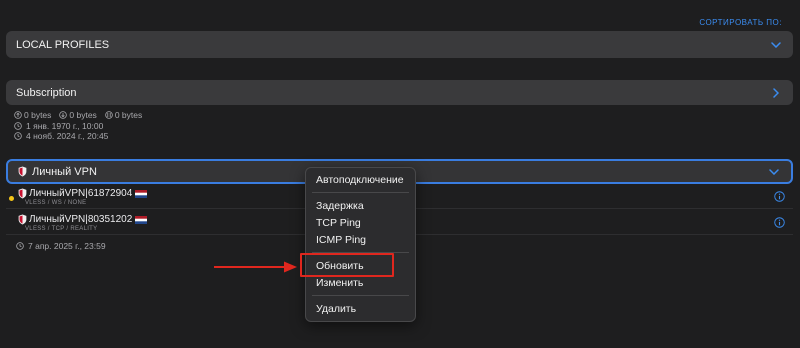 This screenshot has height=348, width=800. What do you see at coordinates (63, 115) in the screenshot?
I see `download-icon` at bounding box center [63, 115].